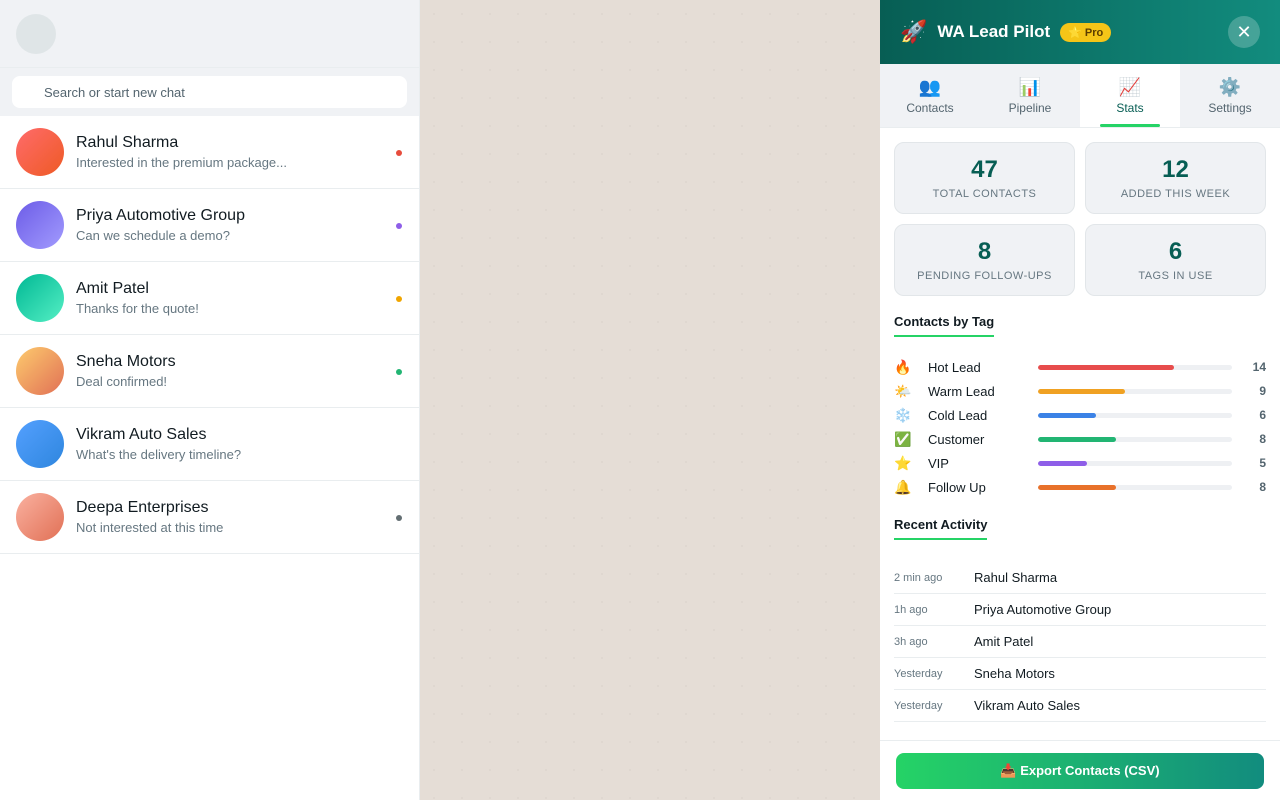 The height and width of the screenshot is (800, 1280). Describe the element at coordinates (1230, 87) in the screenshot. I see `settings-icon: ⚙️` at that location.